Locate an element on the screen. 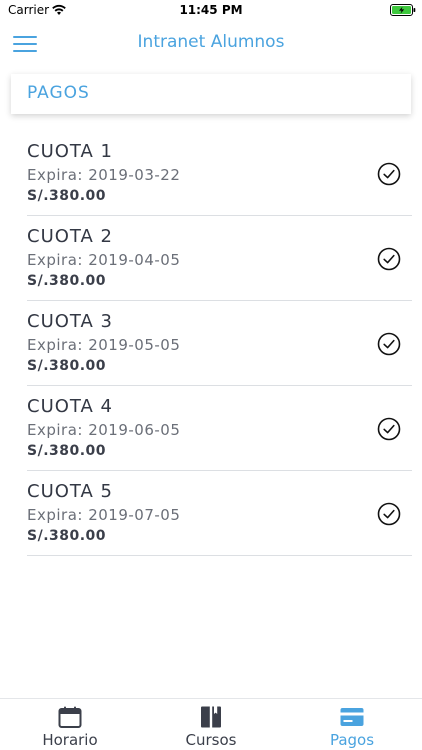  status-time: 11:45 PM is located at coordinates (211, 10).